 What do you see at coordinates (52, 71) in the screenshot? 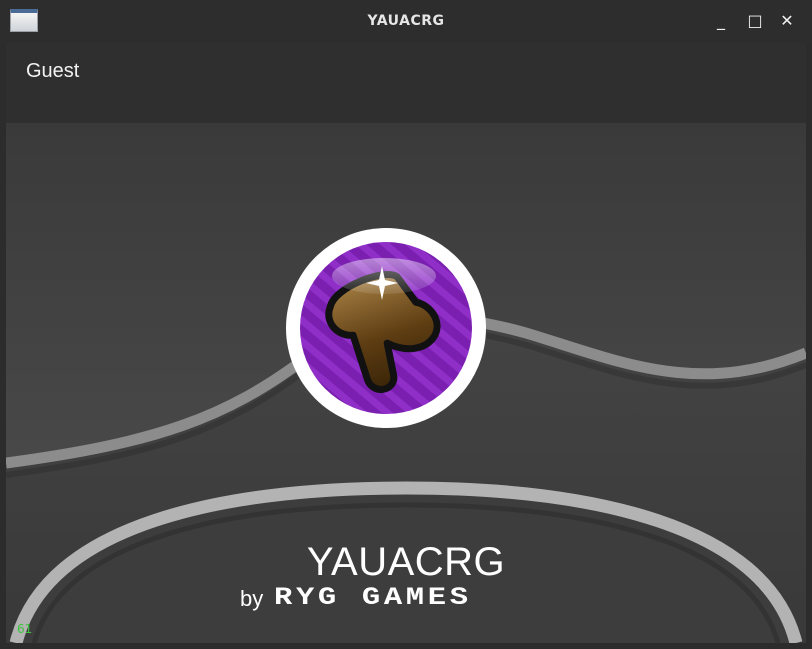
I see `username-label: Guest` at bounding box center [52, 71].